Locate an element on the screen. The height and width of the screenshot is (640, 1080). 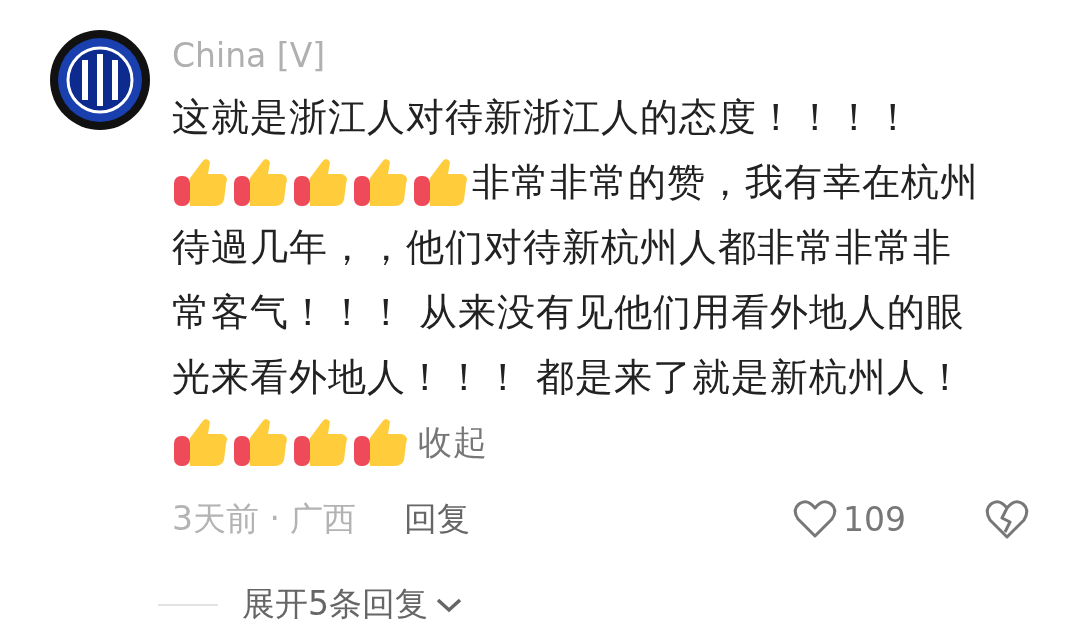
comment-text: 这就是浙江人对待新浙江人的态度！！！！ is located at coordinates (542, 117).